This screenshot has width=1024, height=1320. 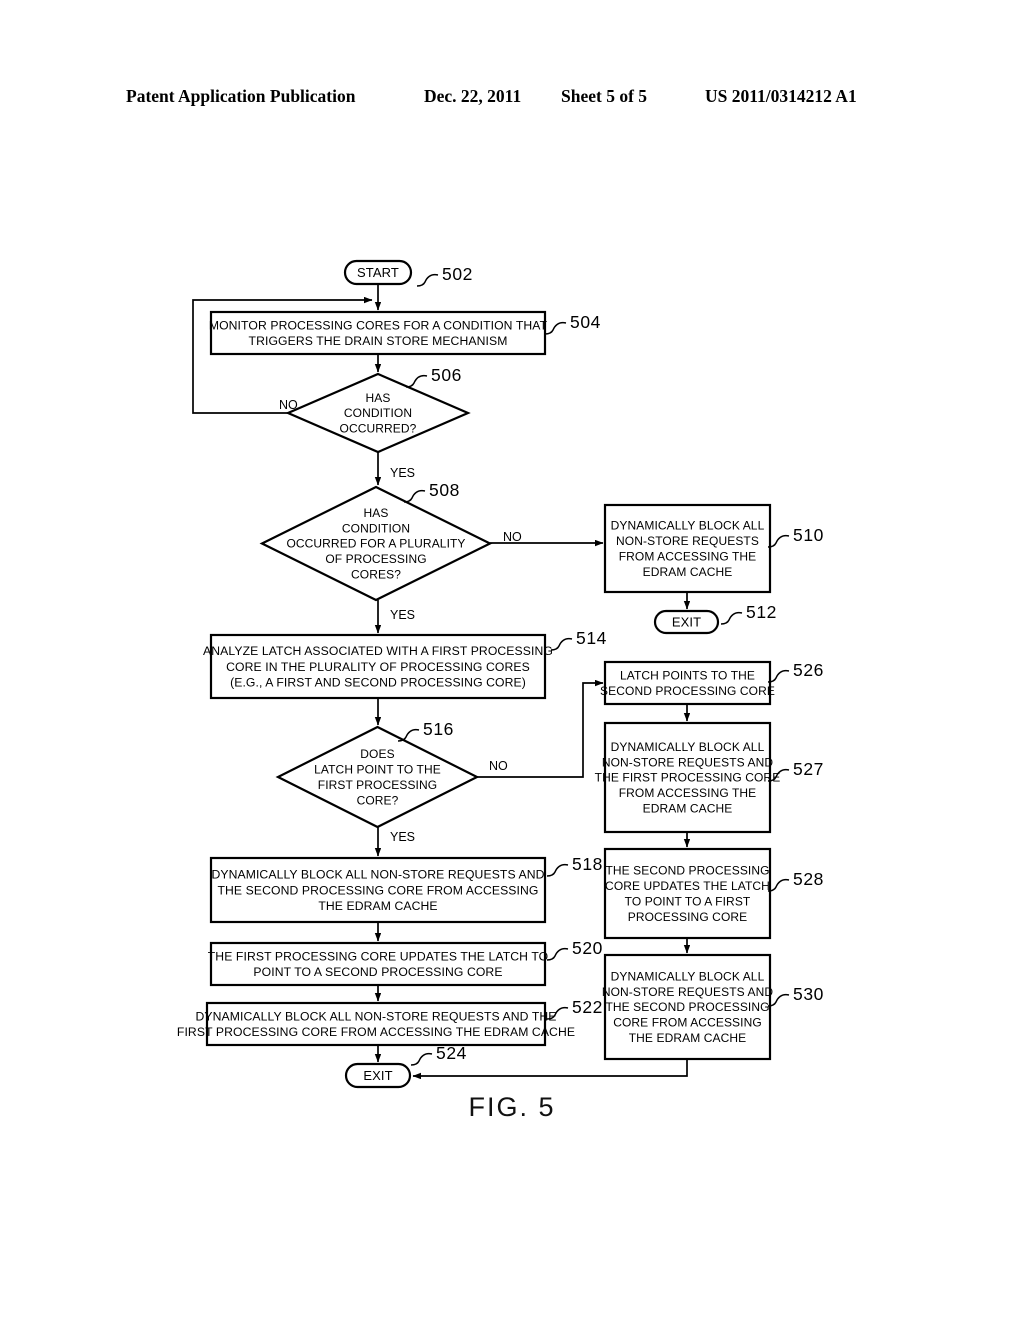 I want to click on figure-caption: FIG. 5, so click(x=512, y=1107).